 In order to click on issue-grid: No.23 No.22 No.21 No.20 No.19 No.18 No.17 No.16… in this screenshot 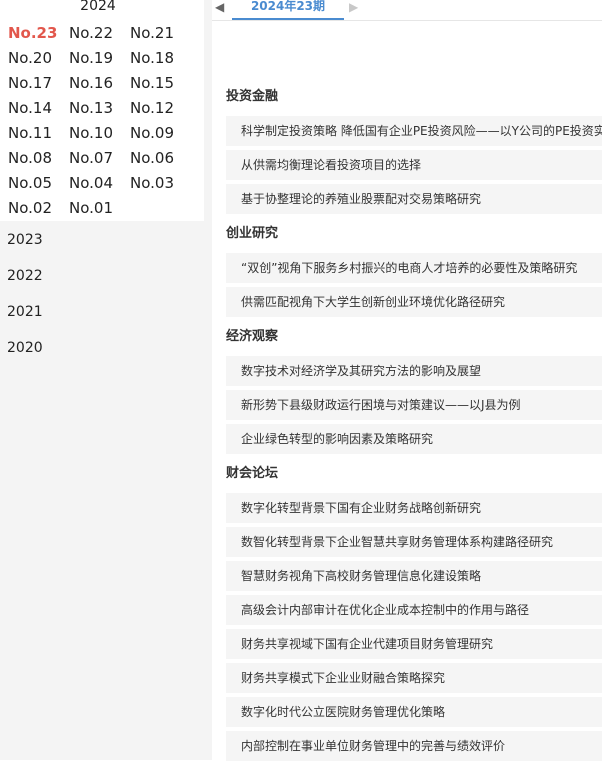, I will do `click(104, 121)`.